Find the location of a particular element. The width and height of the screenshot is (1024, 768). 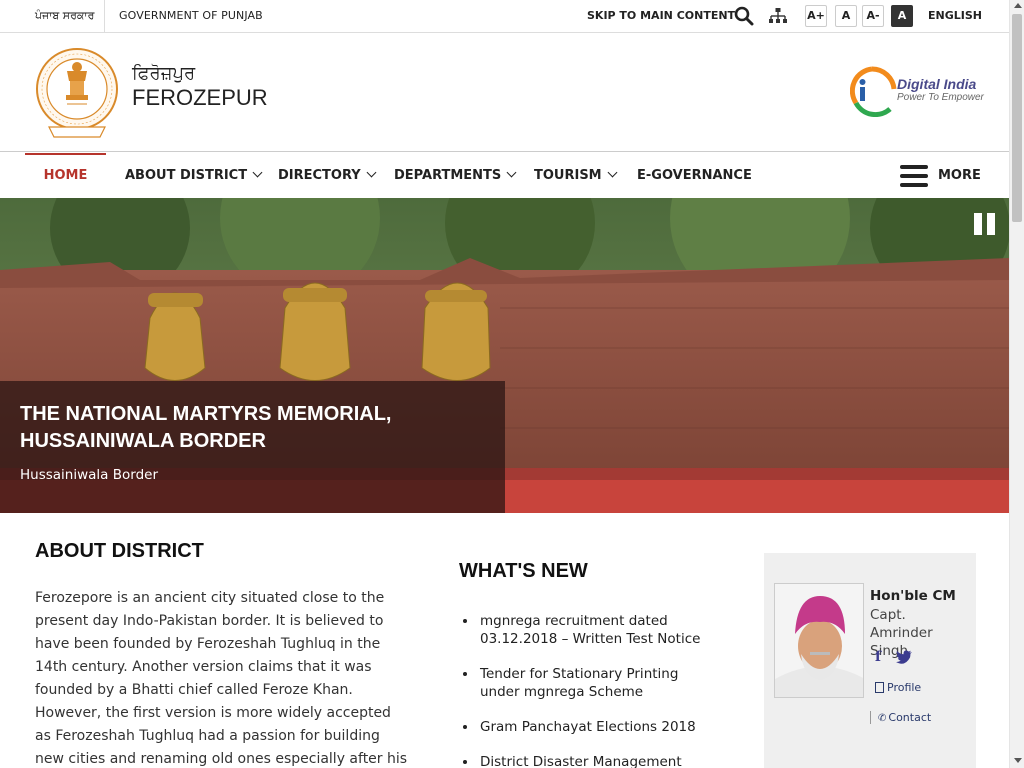

nav-e-governance-label: E-GOVERNANCE is located at coordinates (694, 175).